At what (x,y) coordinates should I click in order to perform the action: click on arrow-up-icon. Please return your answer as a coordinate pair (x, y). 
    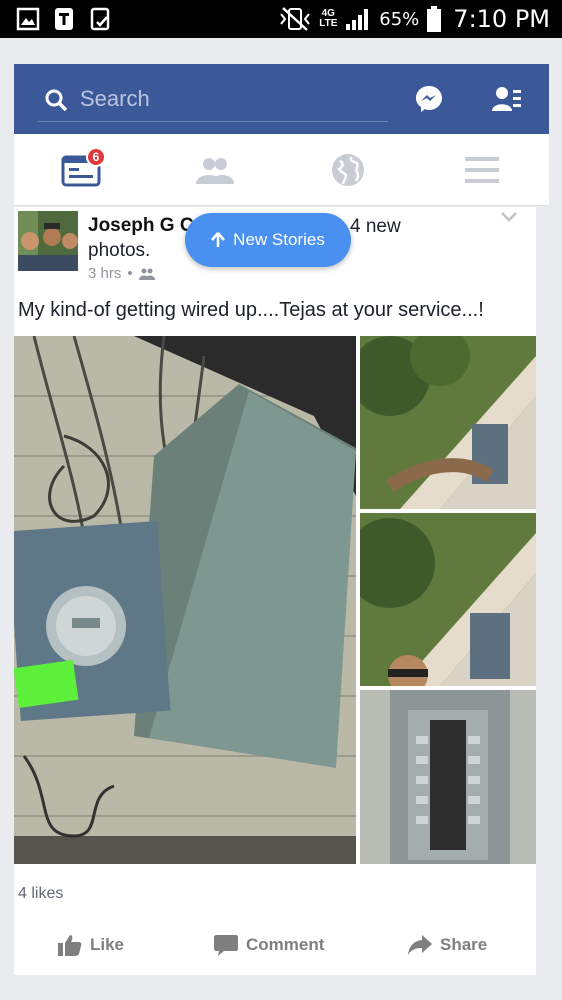
    Looking at the image, I should click on (218, 239).